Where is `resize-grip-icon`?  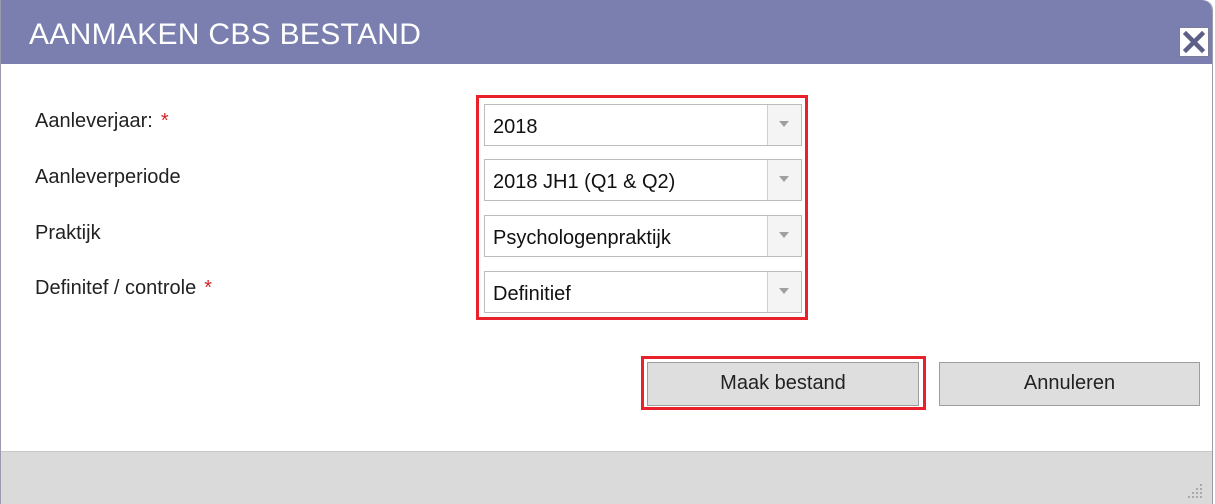 resize-grip-icon is located at coordinates (1196, 490).